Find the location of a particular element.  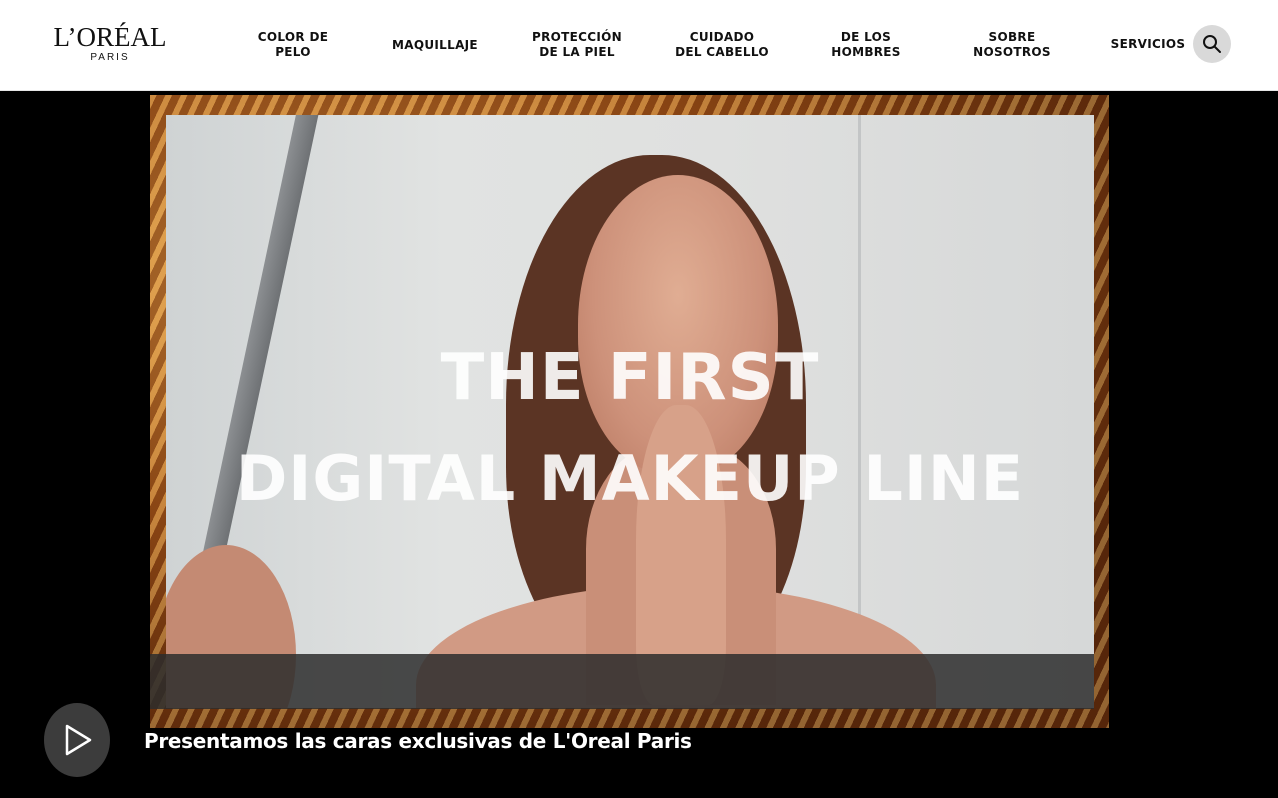

caption-bar is located at coordinates (622, 681).